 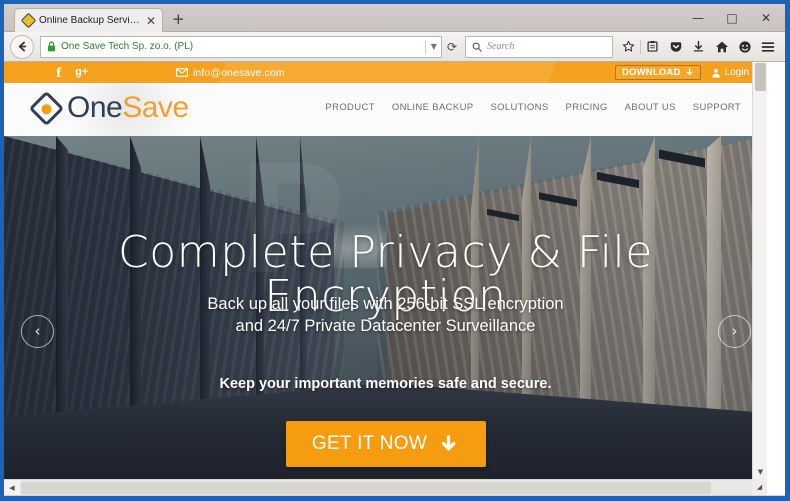 I want to click on account-icon, so click(x=744, y=47).